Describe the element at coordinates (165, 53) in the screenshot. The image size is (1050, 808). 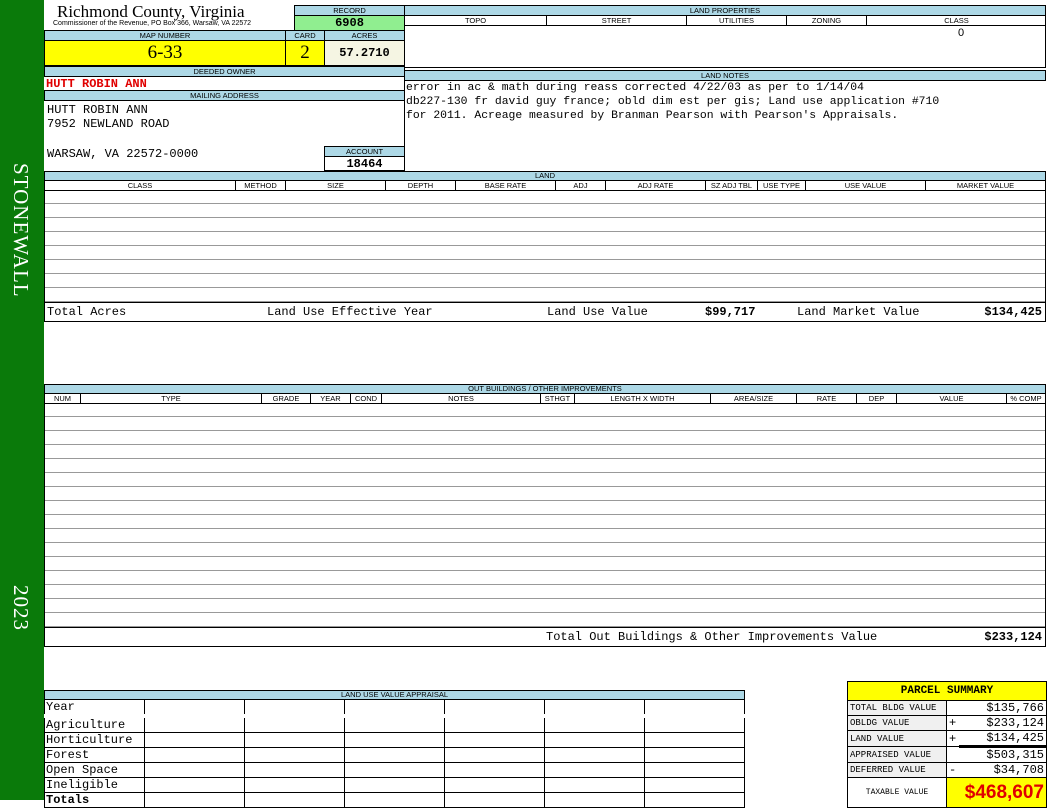
I see `map-number-value: 6-33` at that location.